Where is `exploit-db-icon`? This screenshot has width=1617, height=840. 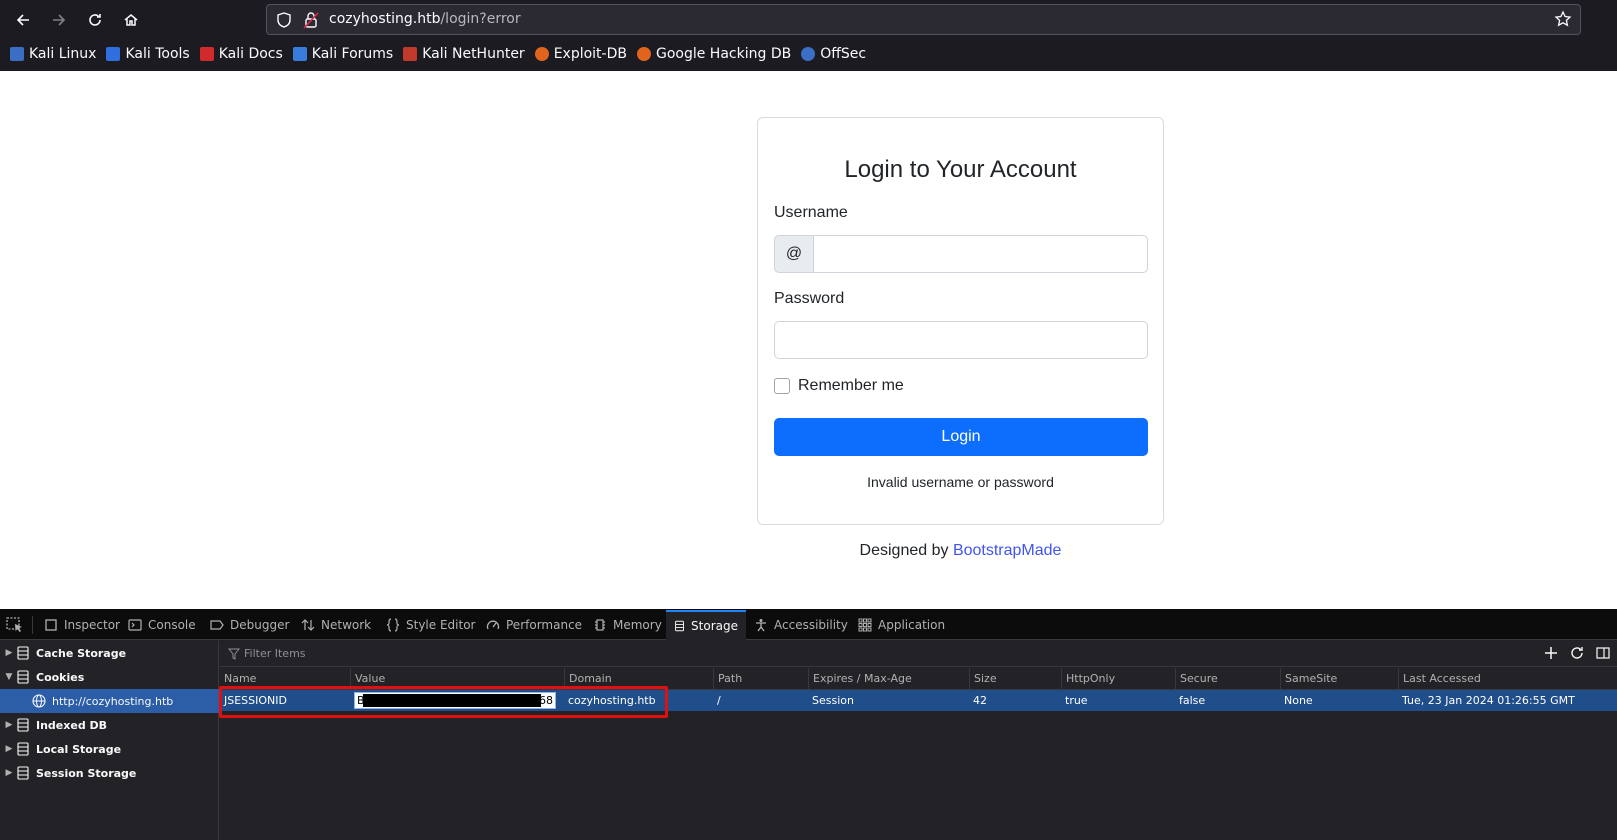
exploit-db-icon is located at coordinates (541, 54).